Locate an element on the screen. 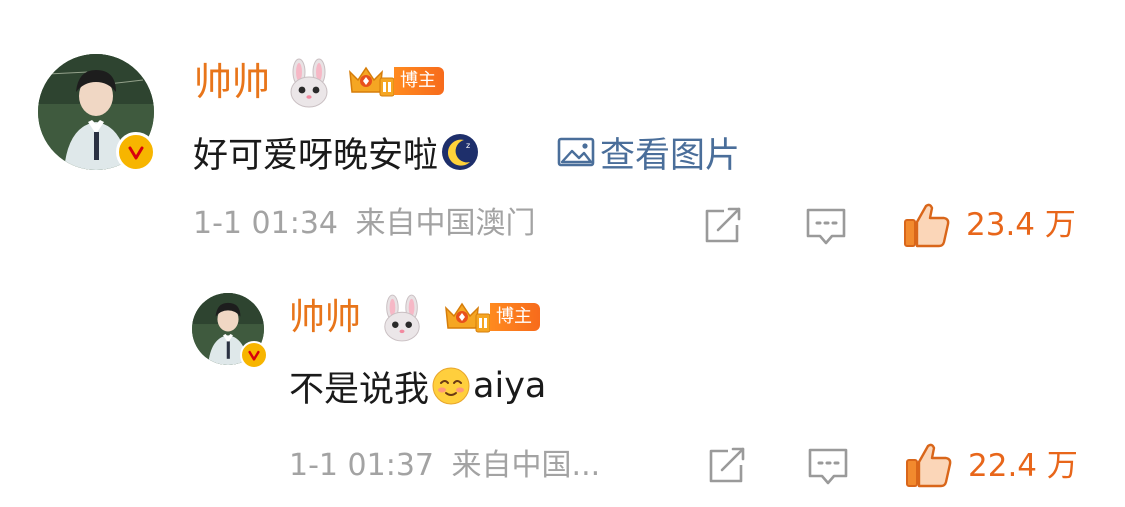  comment-meta: 1-1 01:34 来自中国澳门 is located at coordinates (364, 224).